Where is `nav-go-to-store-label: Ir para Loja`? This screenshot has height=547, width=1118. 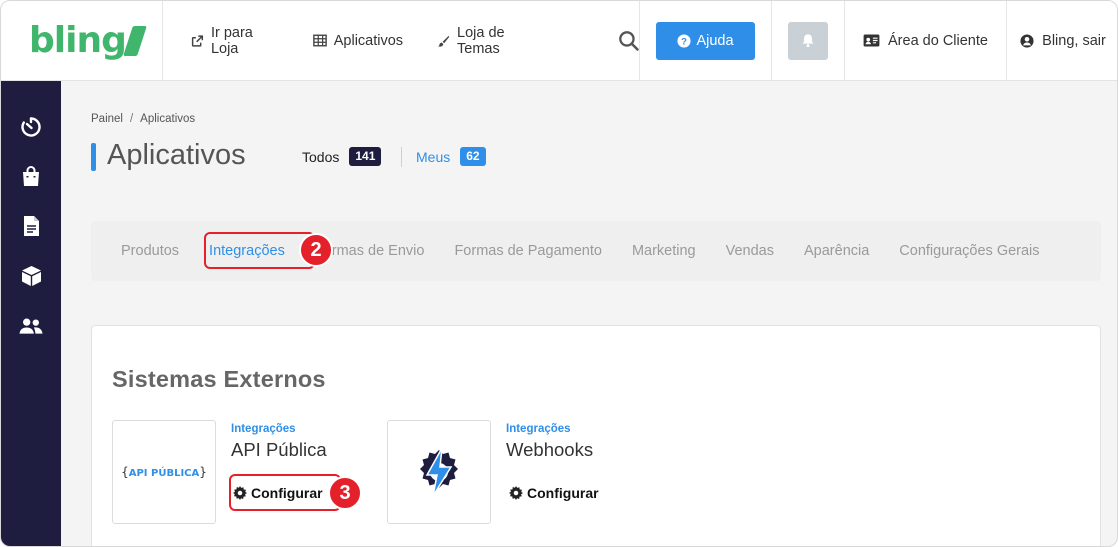 nav-go-to-store-label: Ir para Loja is located at coordinates (231, 40).